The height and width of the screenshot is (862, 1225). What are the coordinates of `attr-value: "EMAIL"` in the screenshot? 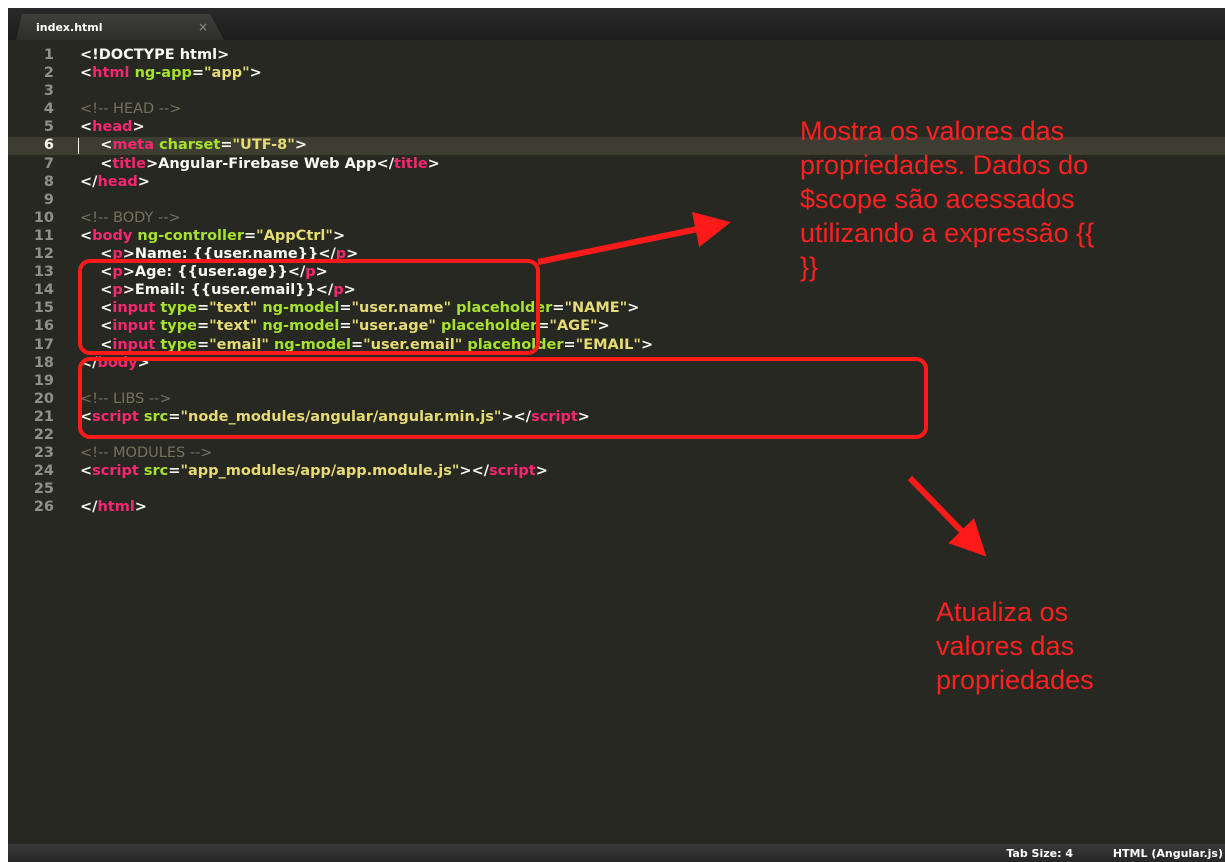 It's located at (608, 344).